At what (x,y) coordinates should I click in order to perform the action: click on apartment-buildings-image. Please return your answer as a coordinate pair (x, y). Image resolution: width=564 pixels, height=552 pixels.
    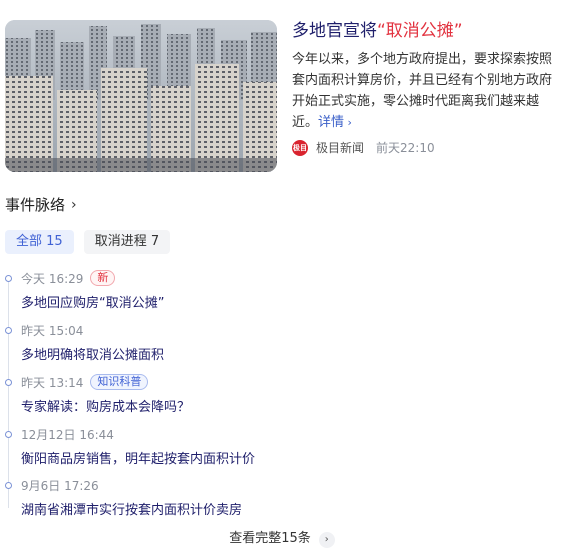
    Looking at the image, I should click on (141, 96).